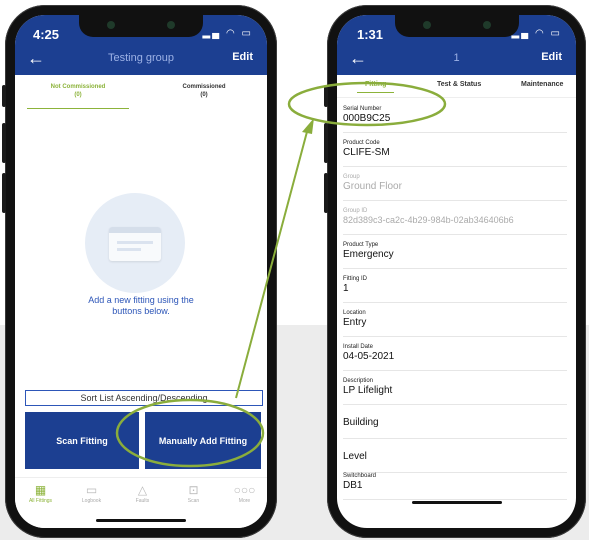  Describe the element at coordinates (455, 115) in the screenshot. I see `field-serial-number: Serial Number 000B9C25` at that location.